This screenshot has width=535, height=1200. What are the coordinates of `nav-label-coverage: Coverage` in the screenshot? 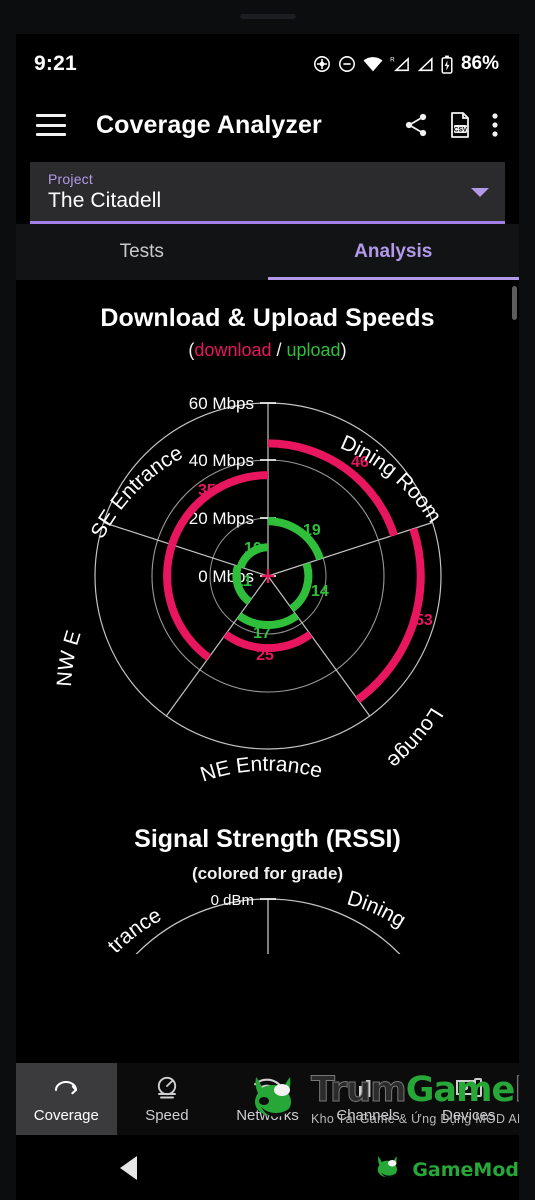 It's located at (66, 1115).